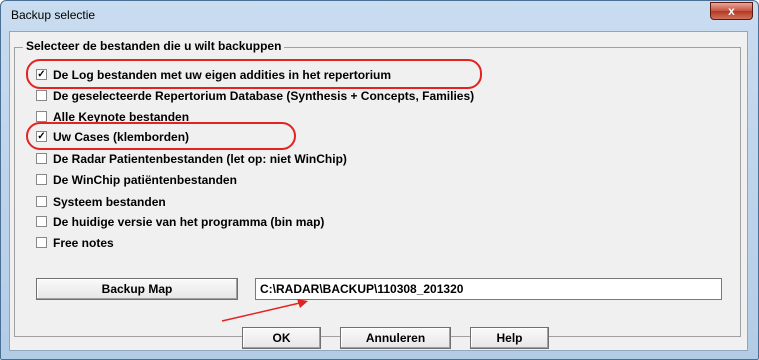 This screenshot has height=360, width=759. What do you see at coordinates (121, 136) in the screenshot?
I see `option-label: Uw Cases (klemborden)` at bounding box center [121, 136].